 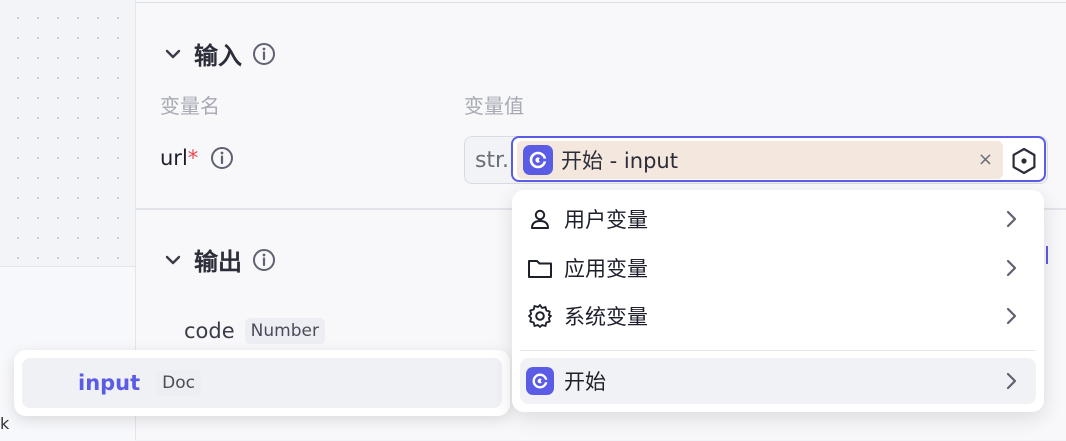 I want to click on column-header-name: 变量名, so click(x=190, y=106).